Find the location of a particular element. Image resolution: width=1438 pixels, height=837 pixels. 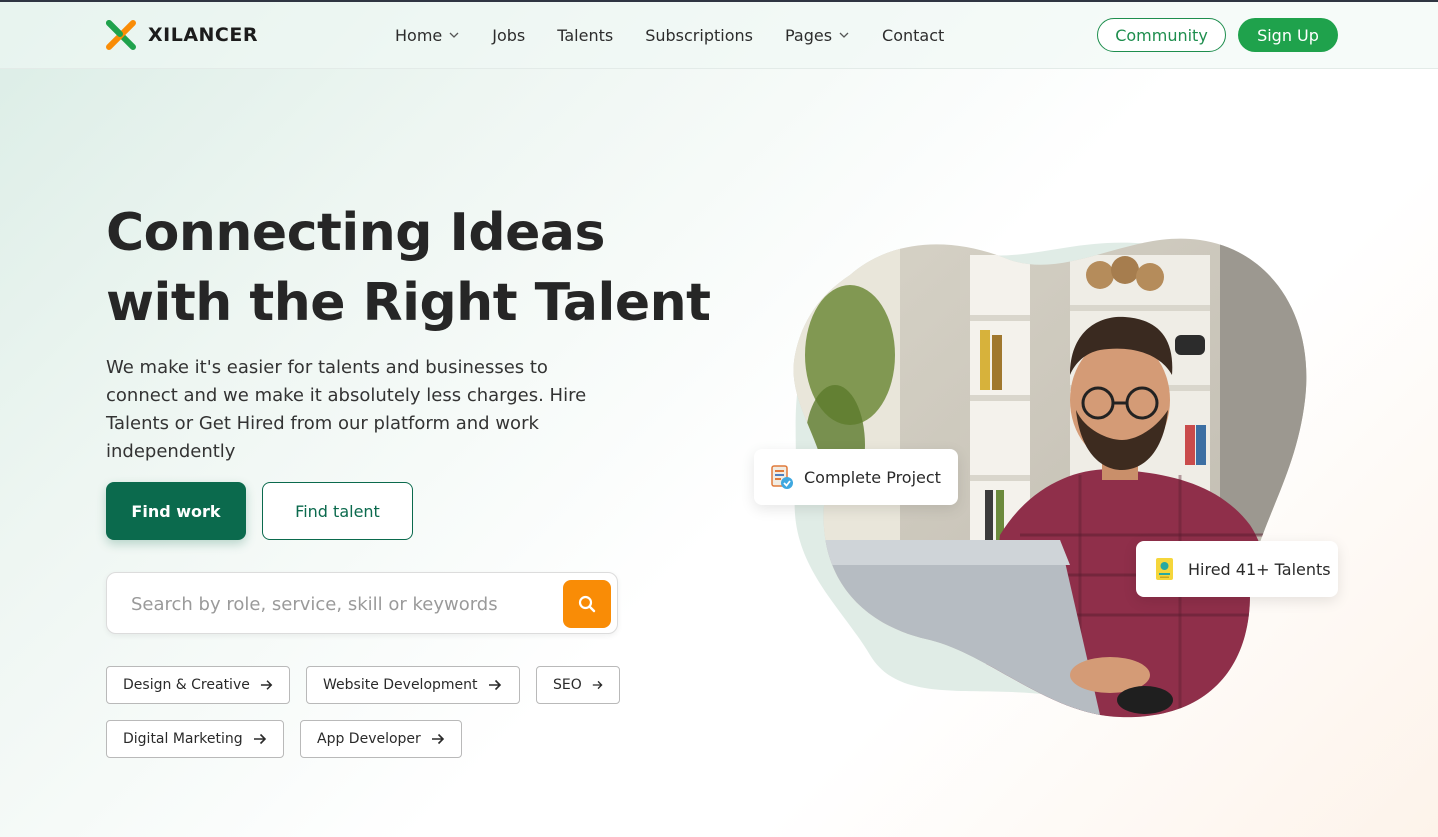

sign-up-button: Sign Up is located at coordinates (1288, 35).